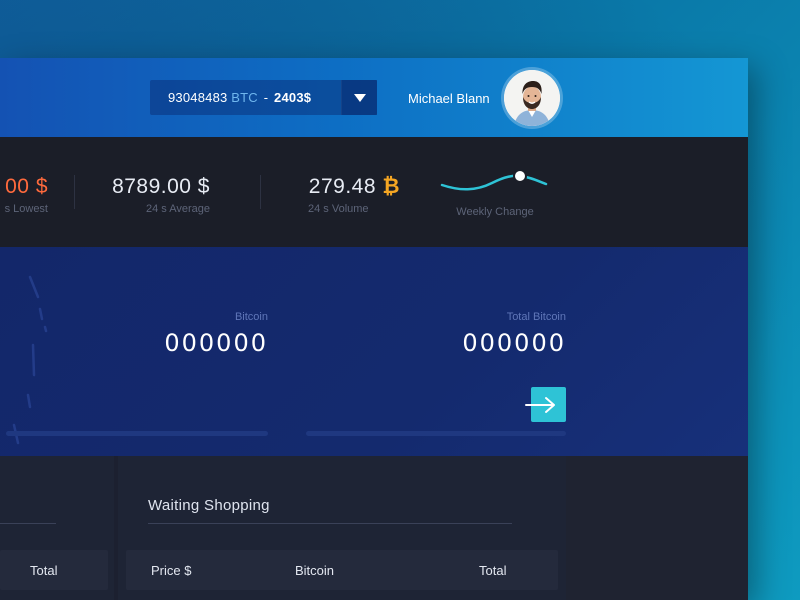 The height and width of the screenshot is (600, 800). Describe the element at coordinates (26, 186) in the screenshot. I see `stat-lowest-value: 00 $` at that location.